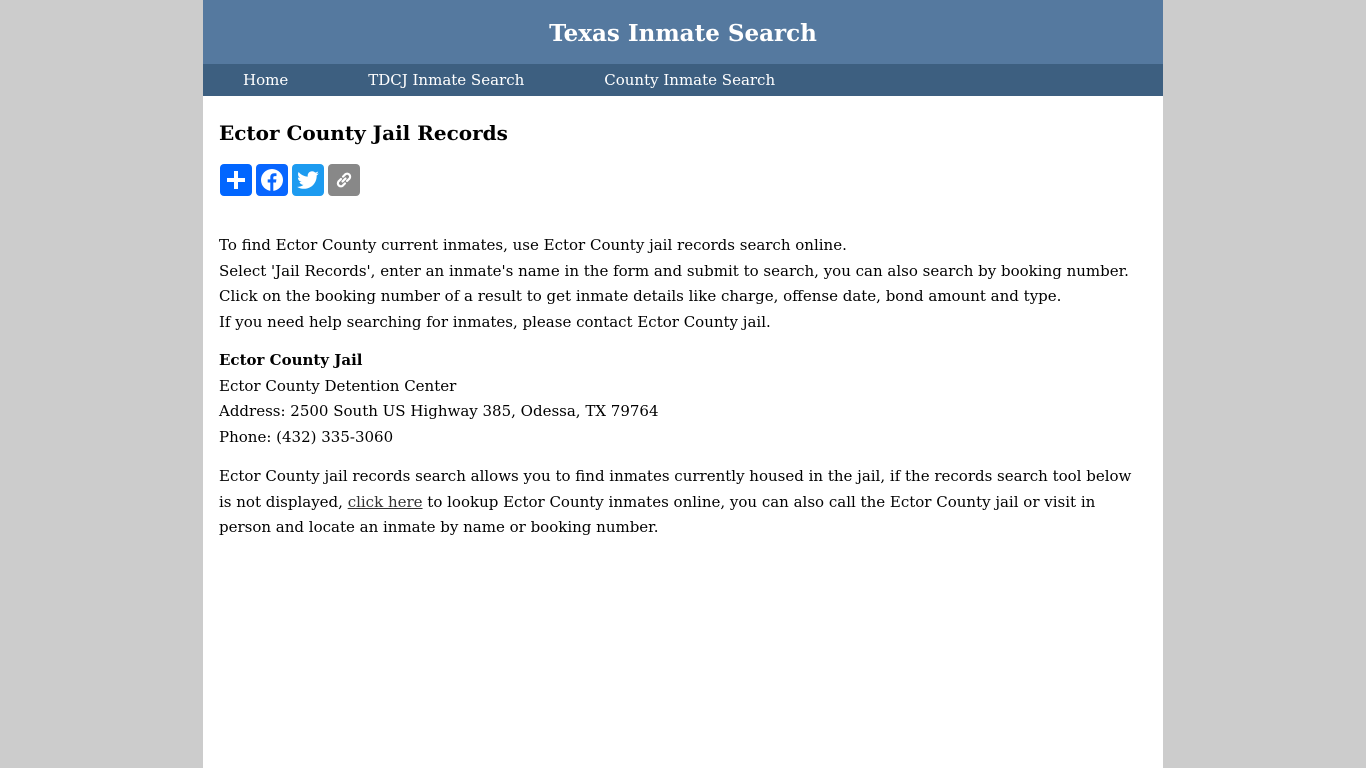  Describe the element at coordinates (265, 80) in the screenshot. I see `nav-item-home: Home` at that location.